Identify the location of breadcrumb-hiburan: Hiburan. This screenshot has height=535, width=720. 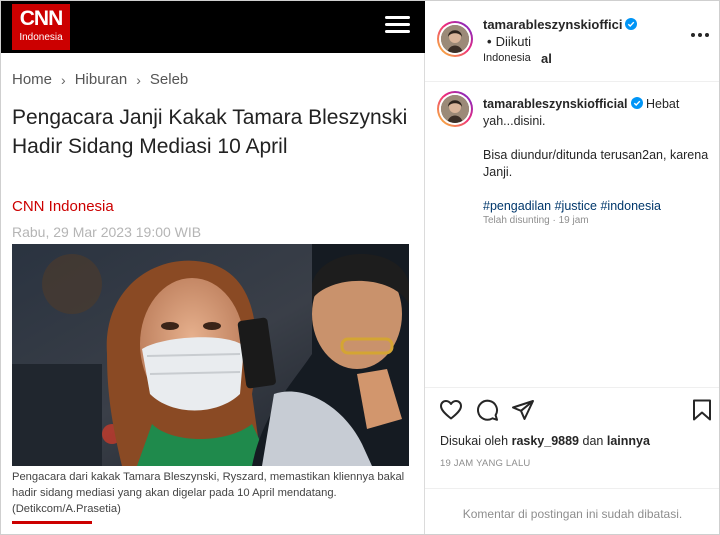
(101, 79).